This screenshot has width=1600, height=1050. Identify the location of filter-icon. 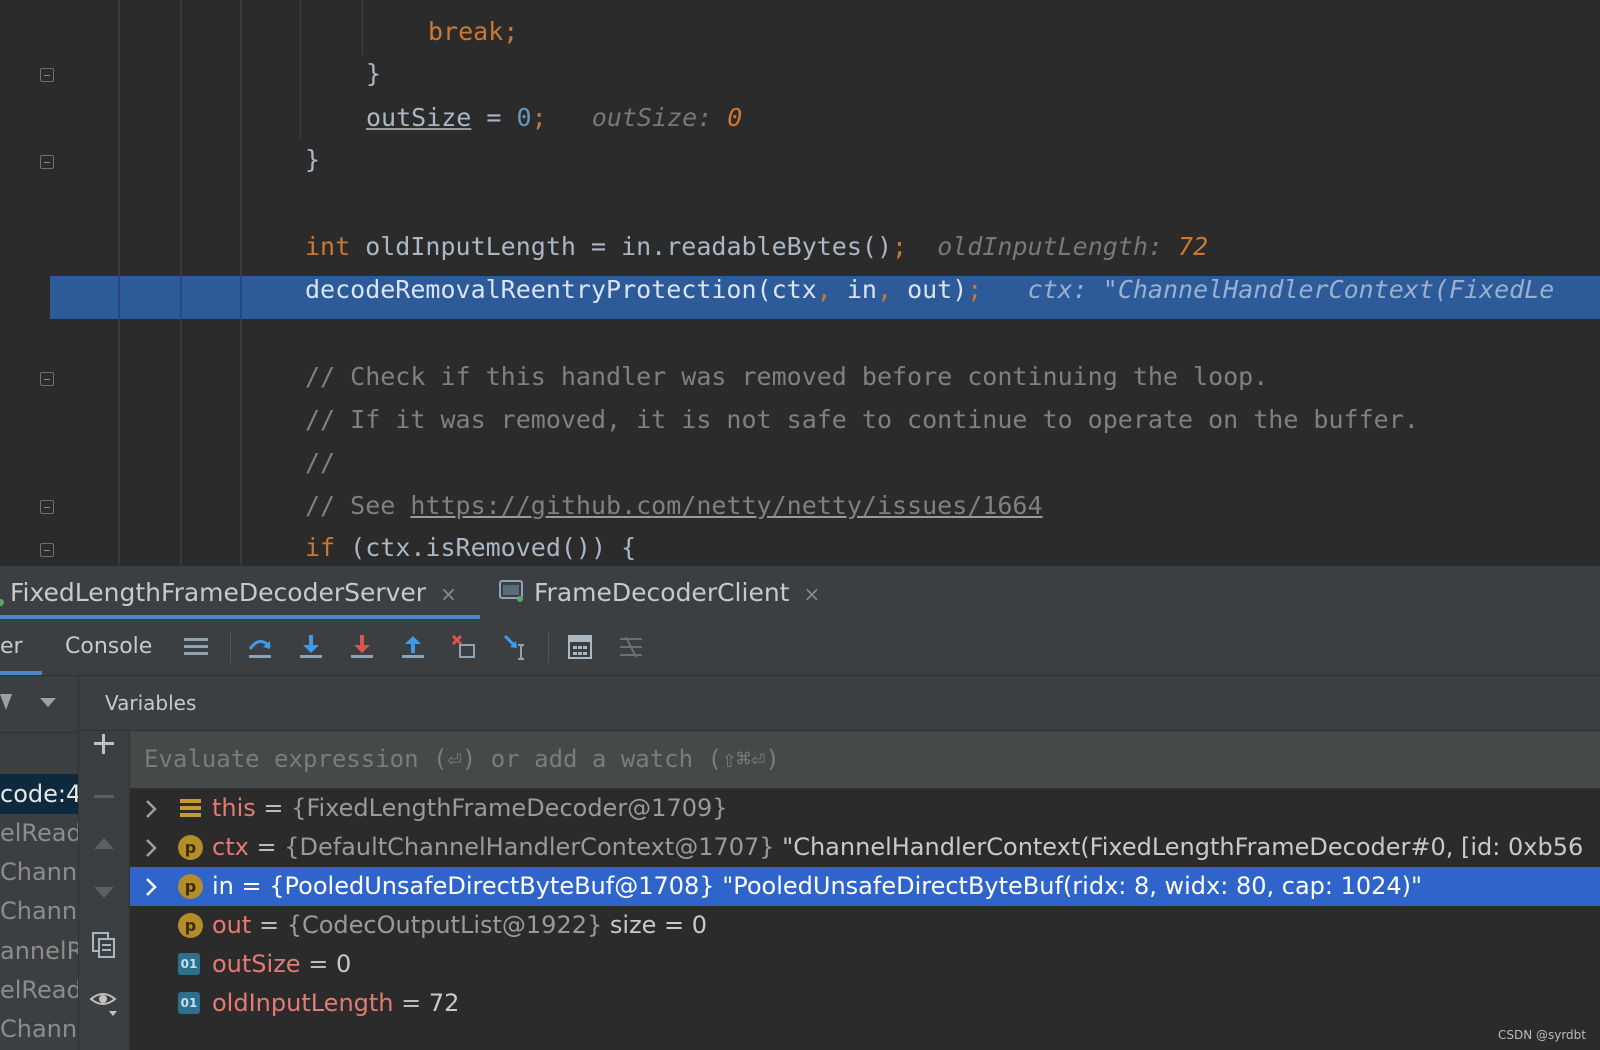
(7, 703).